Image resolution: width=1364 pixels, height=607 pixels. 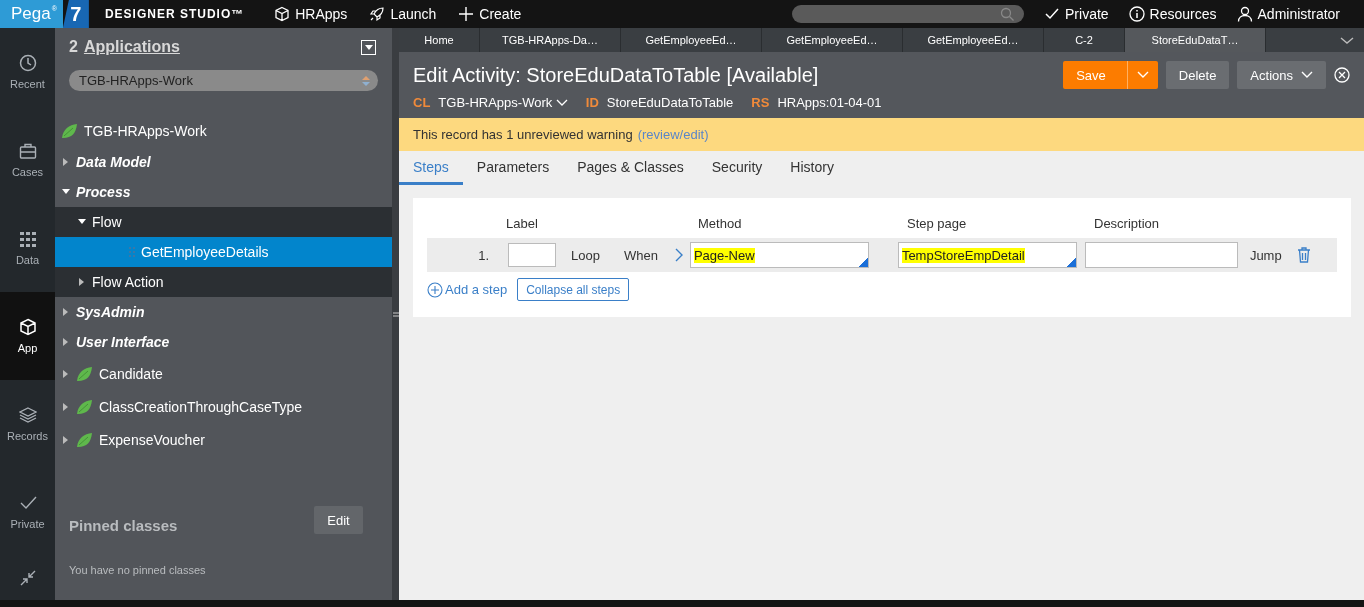 What do you see at coordinates (338, 520) in the screenshot?
I see `edit-button: Edit` at bounding box center [338, 520].